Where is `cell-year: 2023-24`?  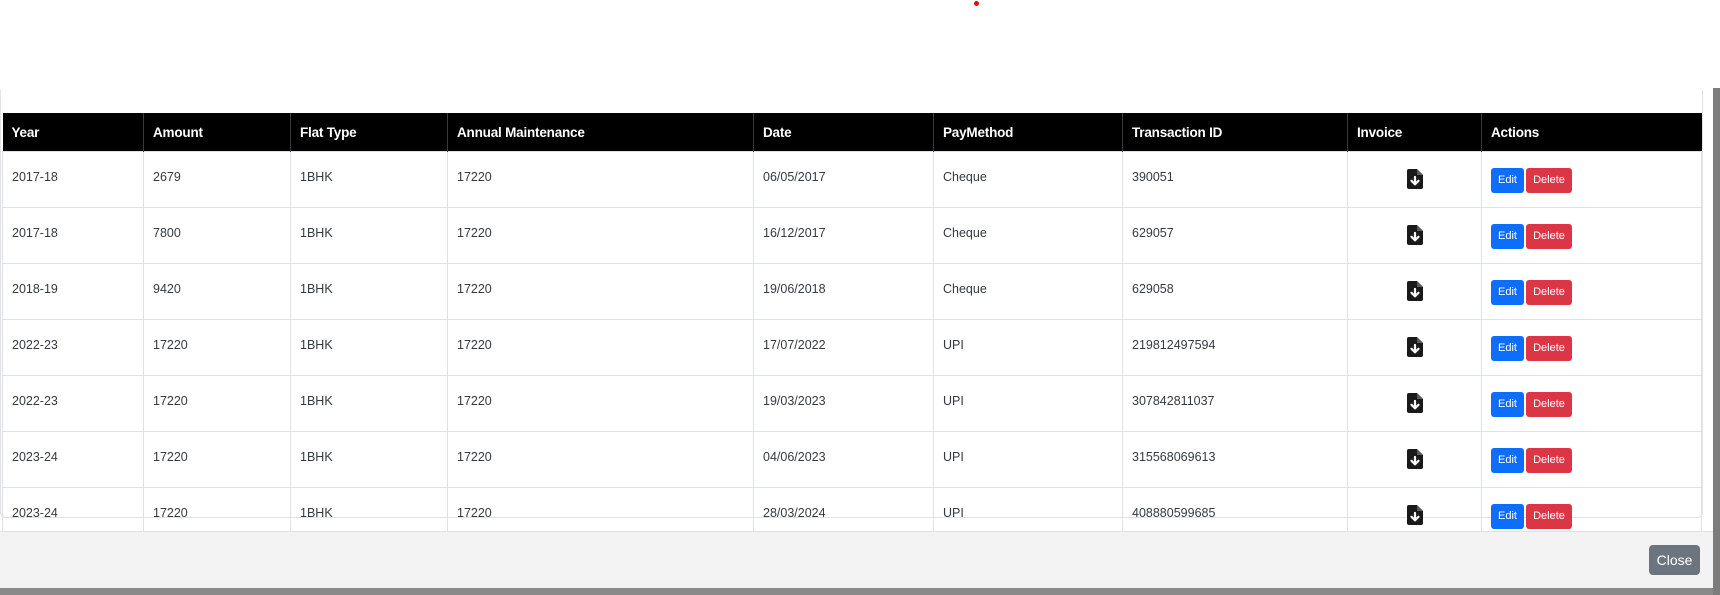
cell-year: 2023-24 is located at coordinates (73, 459).